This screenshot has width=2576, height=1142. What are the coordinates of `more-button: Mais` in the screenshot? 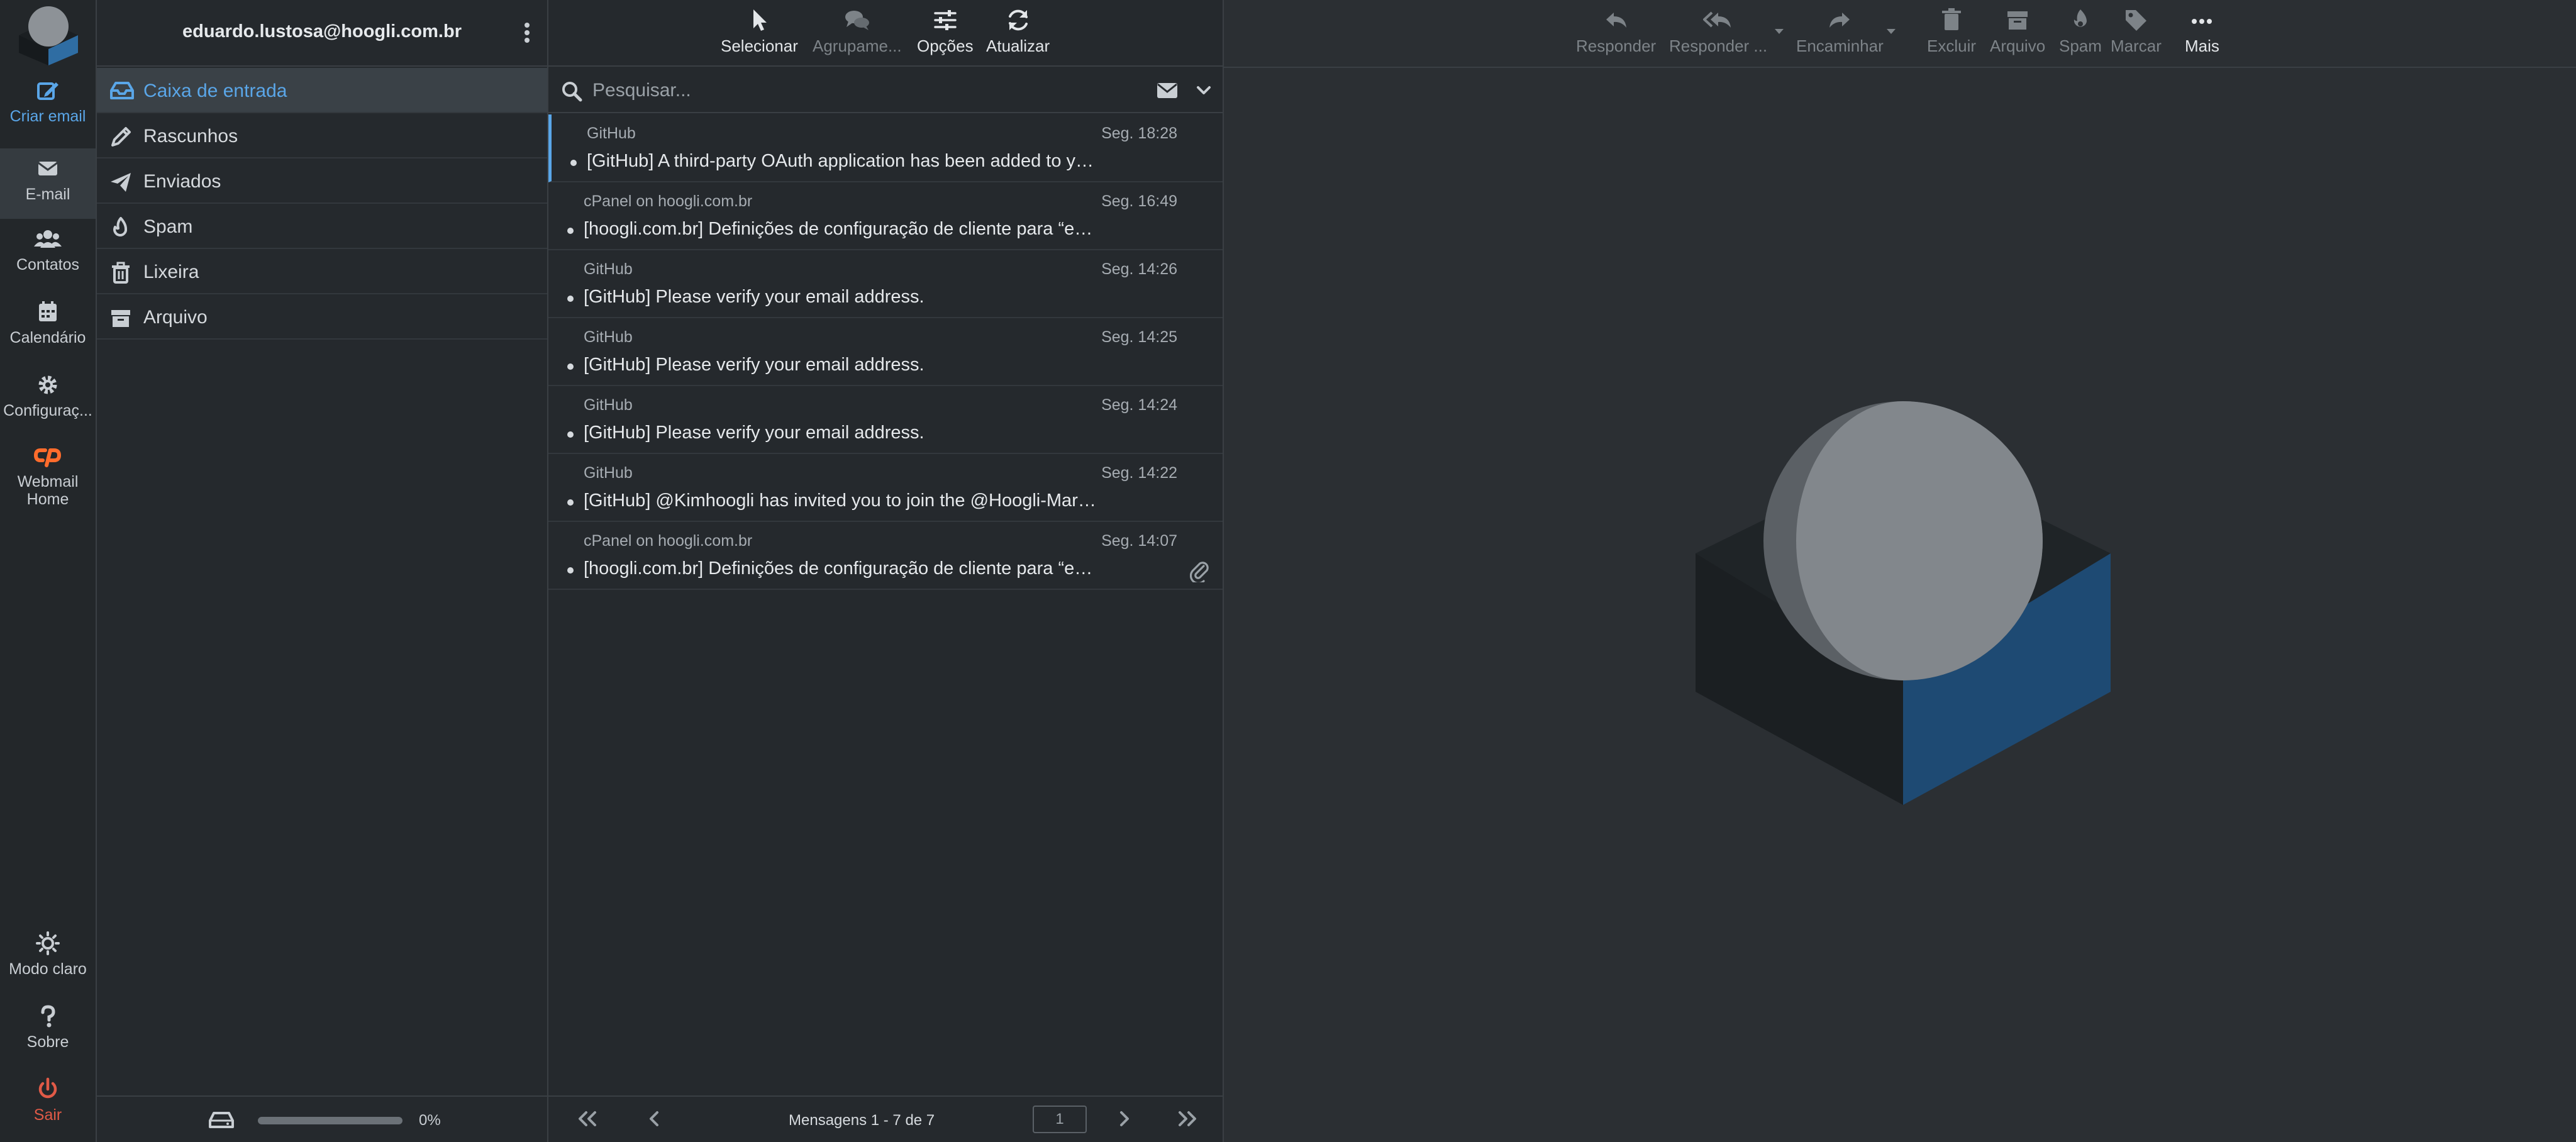 It's located at (2202, 33).